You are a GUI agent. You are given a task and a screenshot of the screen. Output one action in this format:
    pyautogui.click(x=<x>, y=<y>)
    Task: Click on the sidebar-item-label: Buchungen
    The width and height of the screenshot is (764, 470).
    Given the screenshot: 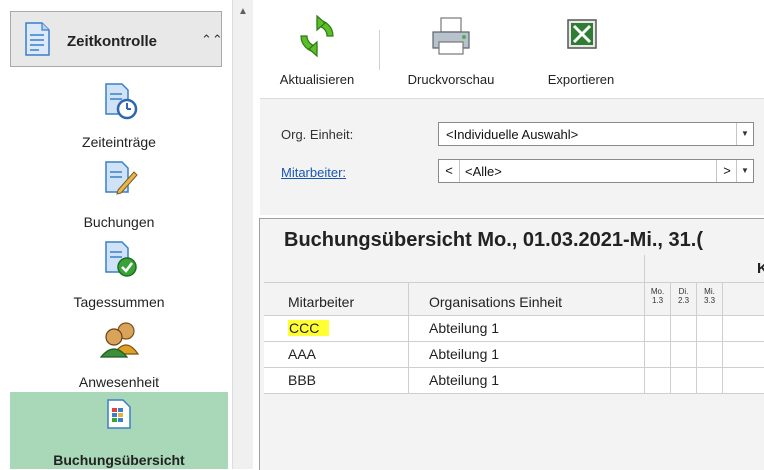 What is the action you would take?
    pyautogui.click(x=119, y=222)
    